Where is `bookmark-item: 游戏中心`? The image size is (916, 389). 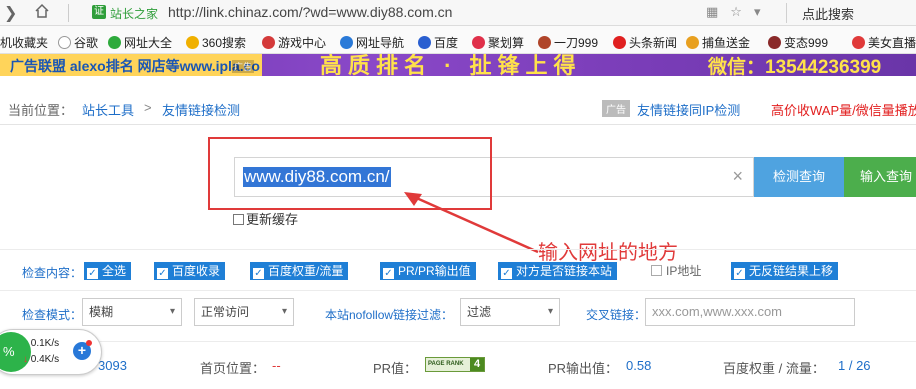 bookmark-item: 游戏中心 is located at coordinates (294, 42).